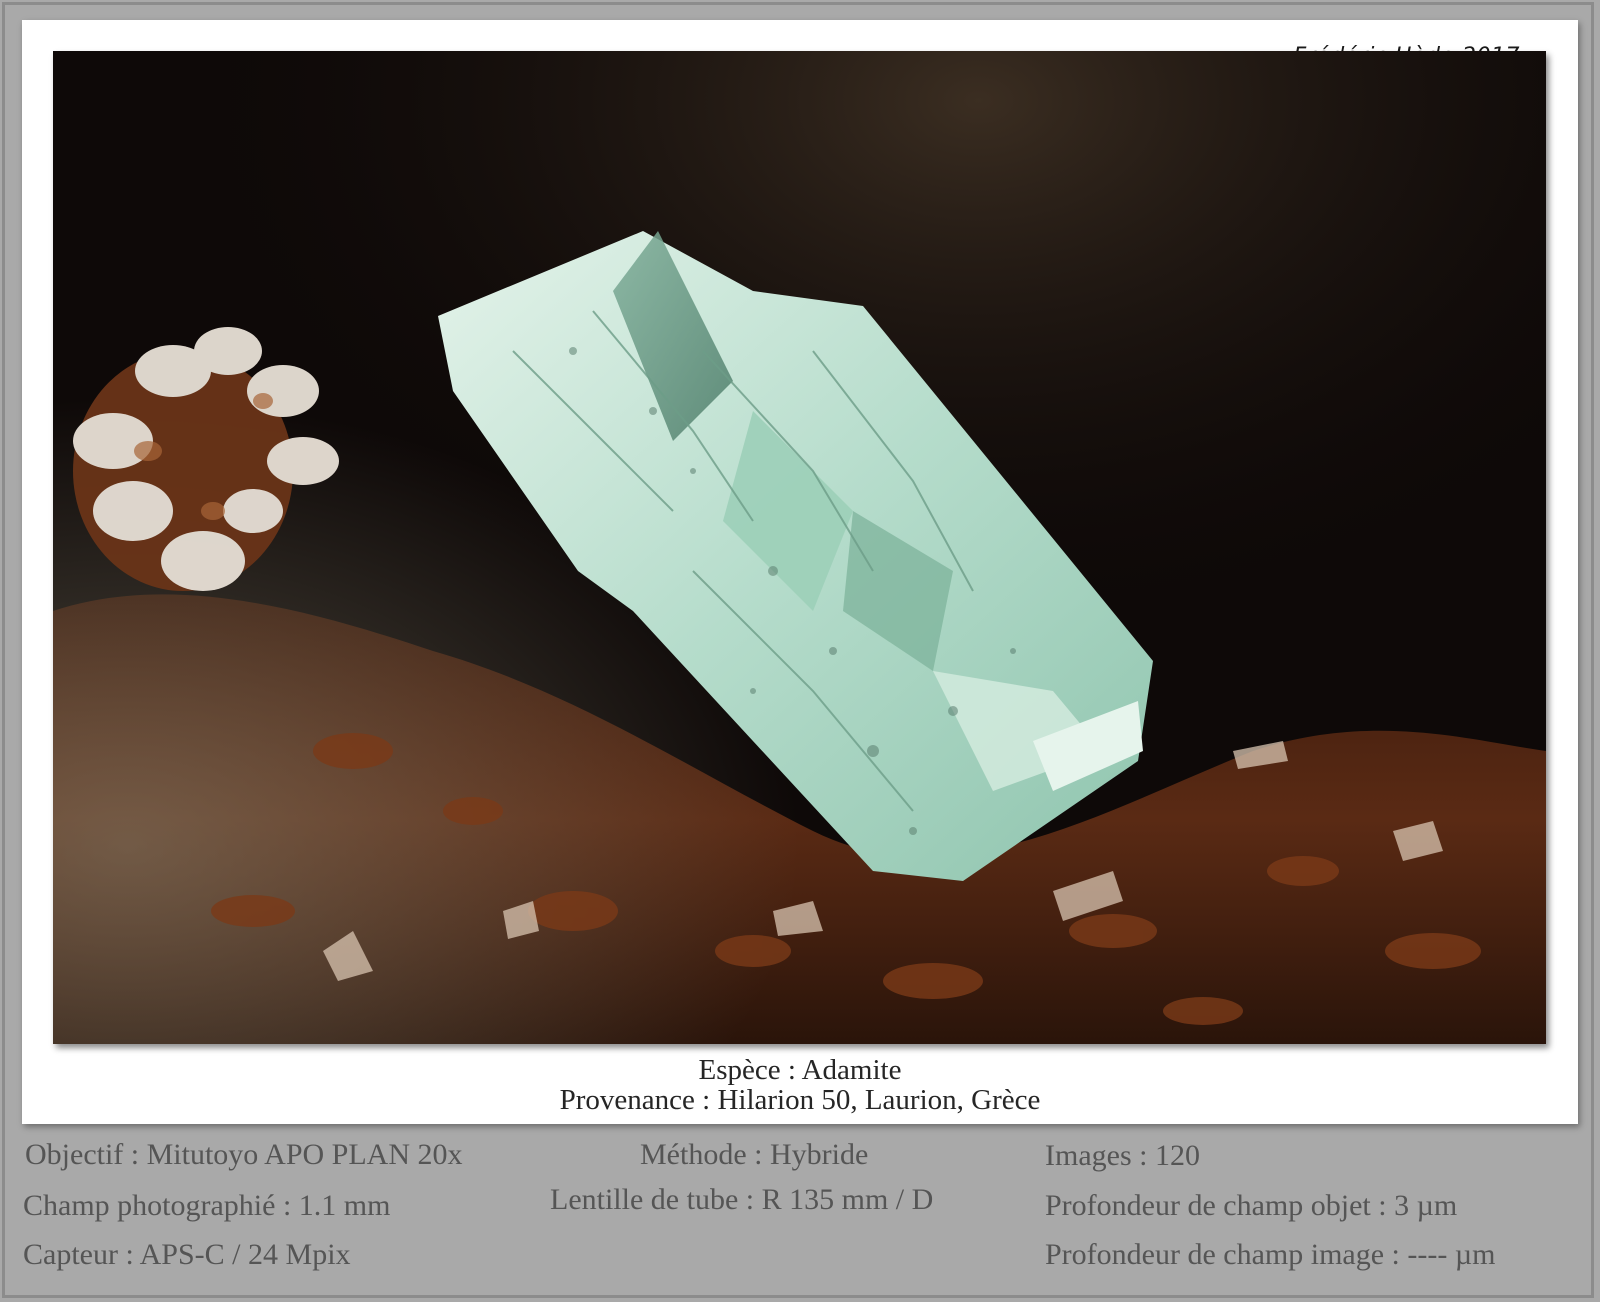  What do you see at coordinates (800, 1070) in the screenshot?
I see `species-caption: Espèce : Adamite` at bounding box center [800, 1070].